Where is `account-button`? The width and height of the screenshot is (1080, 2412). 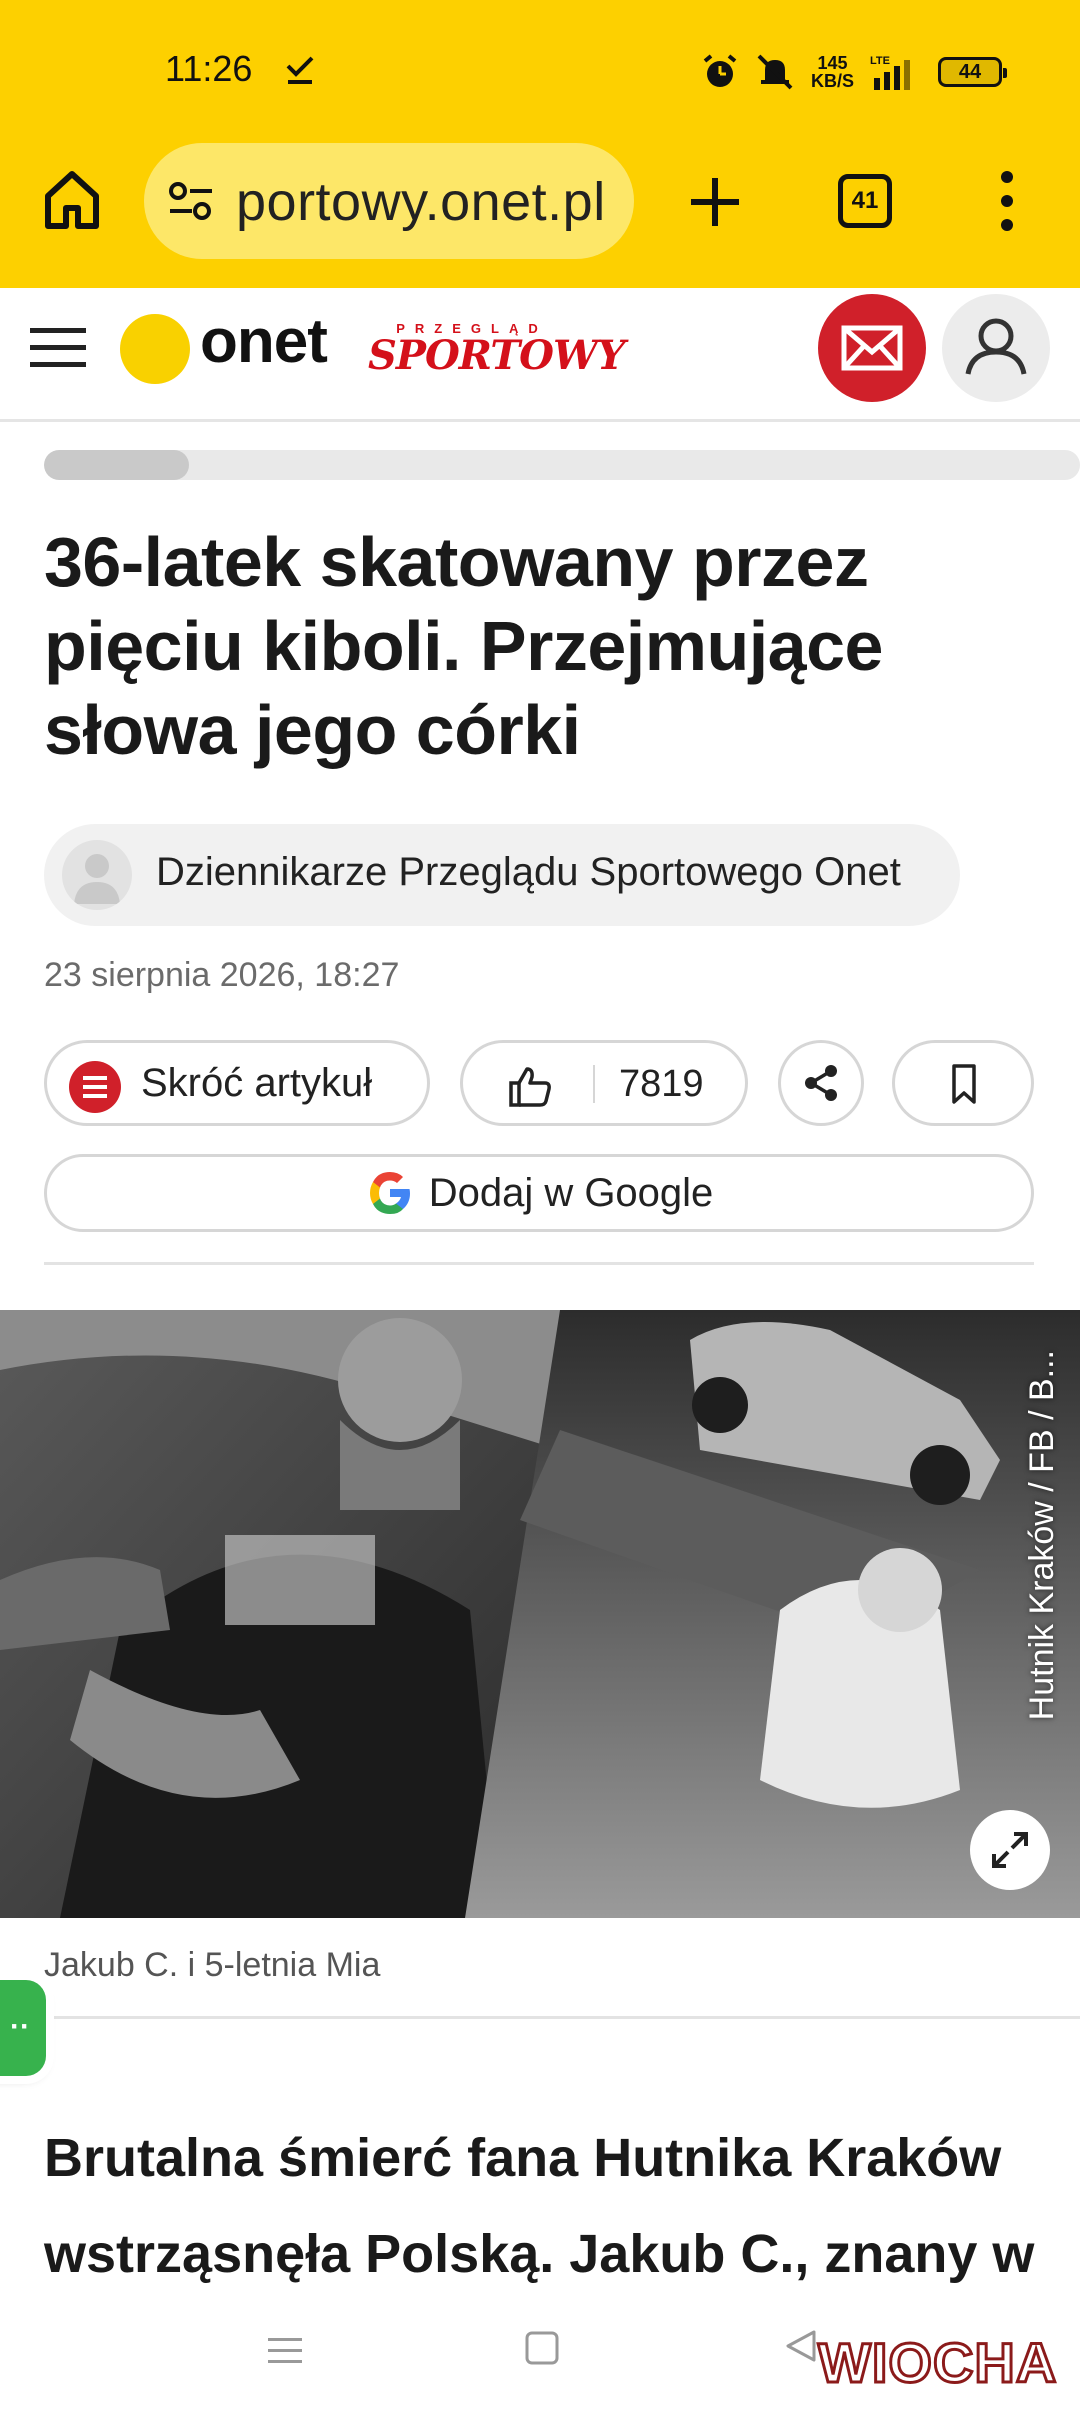
account-button is located at coordinates (996, 348).